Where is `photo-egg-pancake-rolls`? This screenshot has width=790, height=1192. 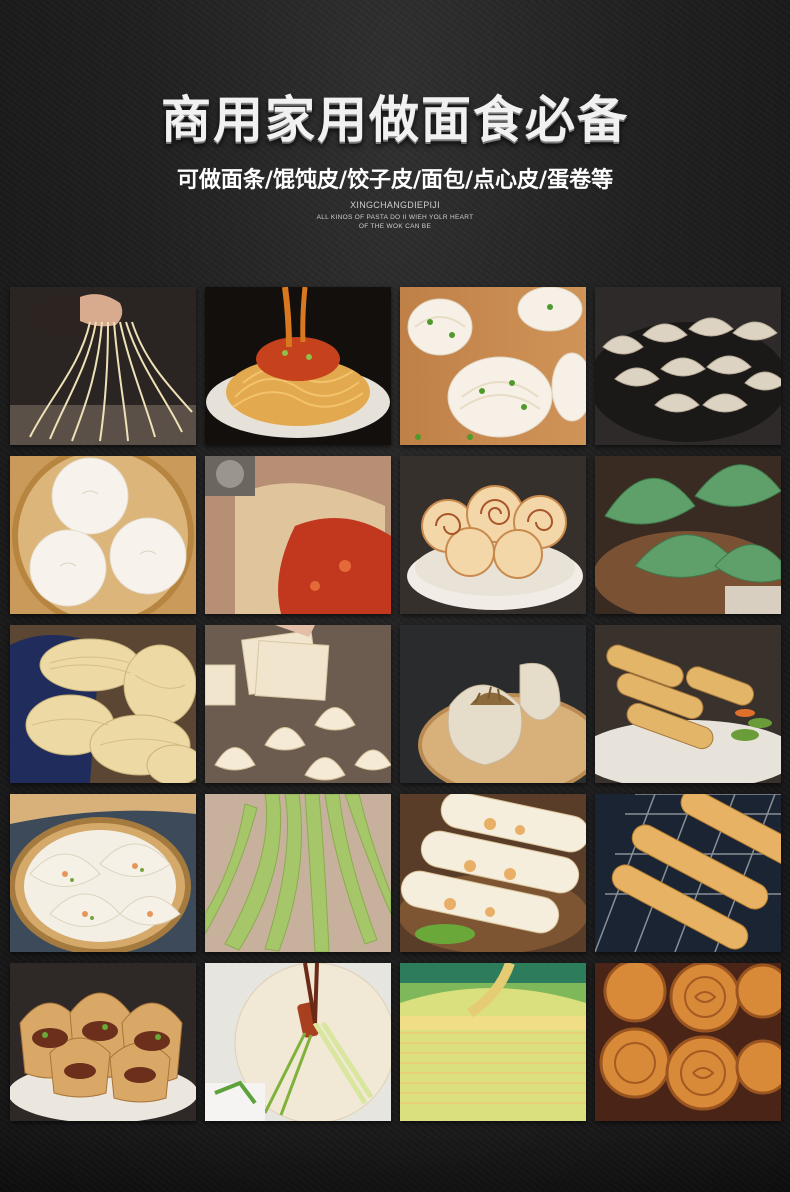 photo-egg-pancake-rolls is located at coordinates (493, 873).